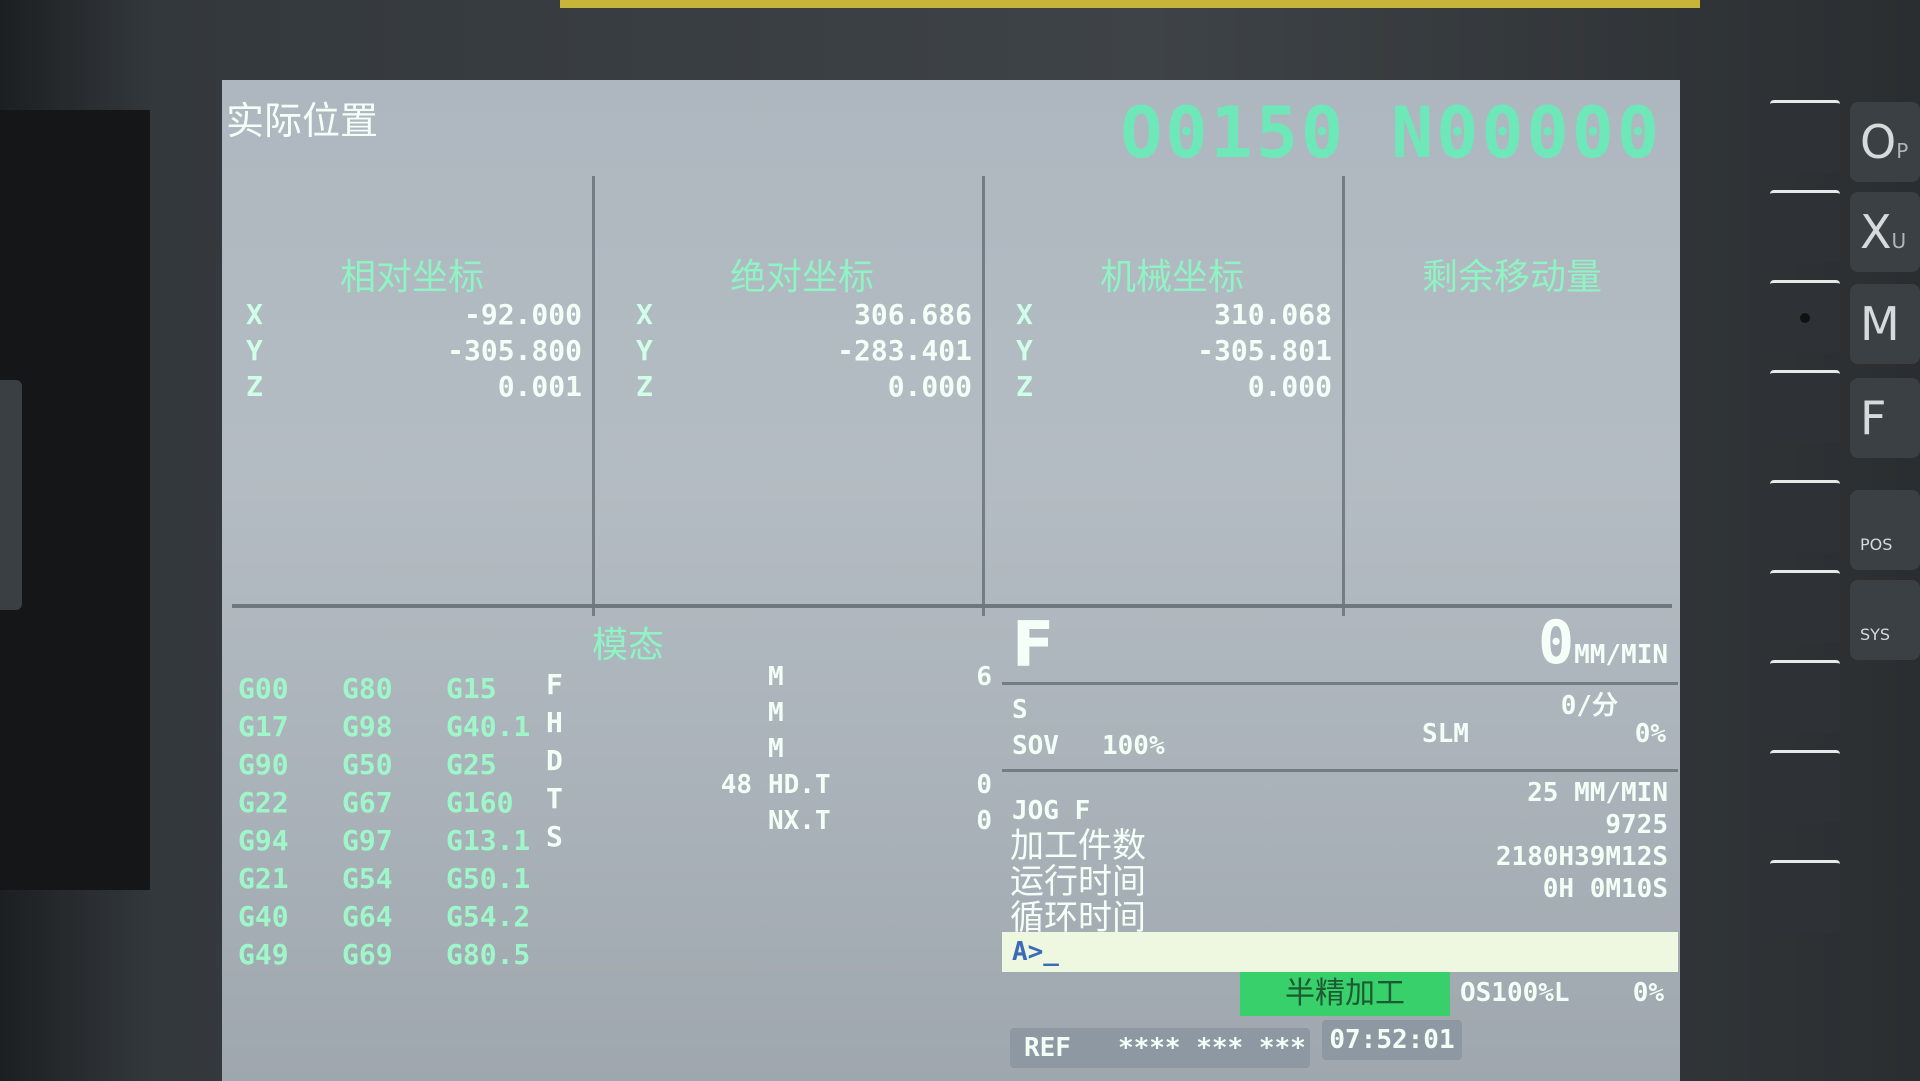  I want to click on gcode: G40.1, so click(488, 726).